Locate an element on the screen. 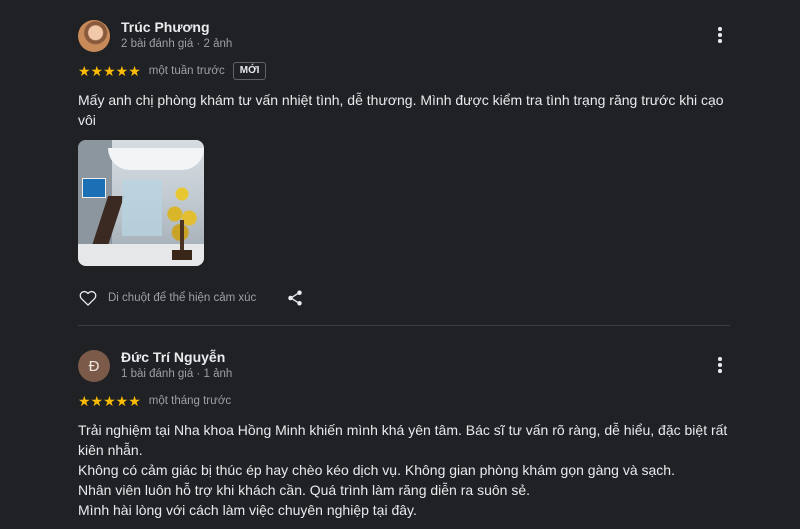 The image size is (800, 529). reviewer-name: Đức Trí Nguyễn is located at coordinates (173, 357).